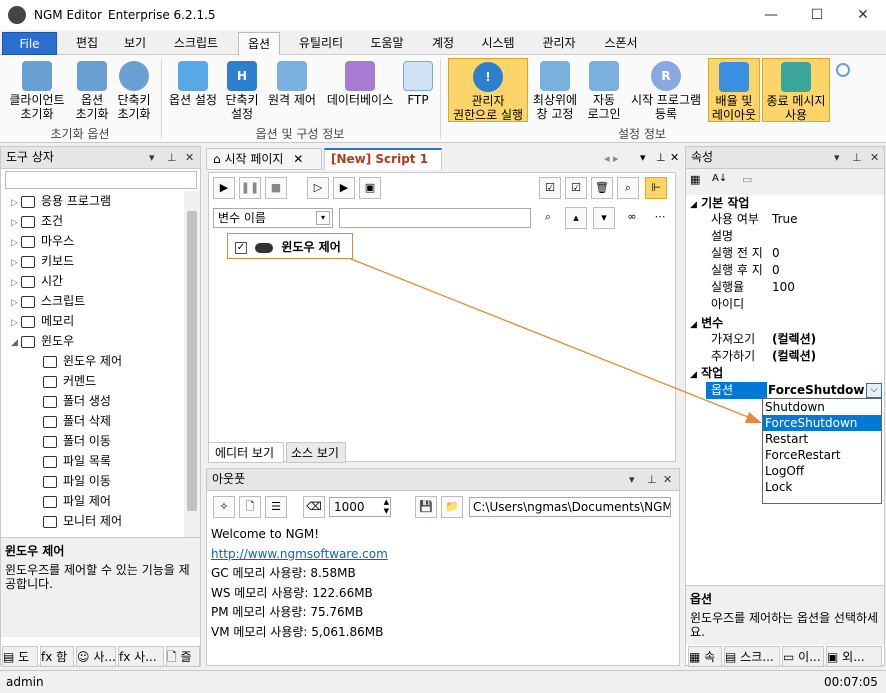 This screenshot has height=693, width=886. I want to click on search-icon: ⌕, so click(548, 218).